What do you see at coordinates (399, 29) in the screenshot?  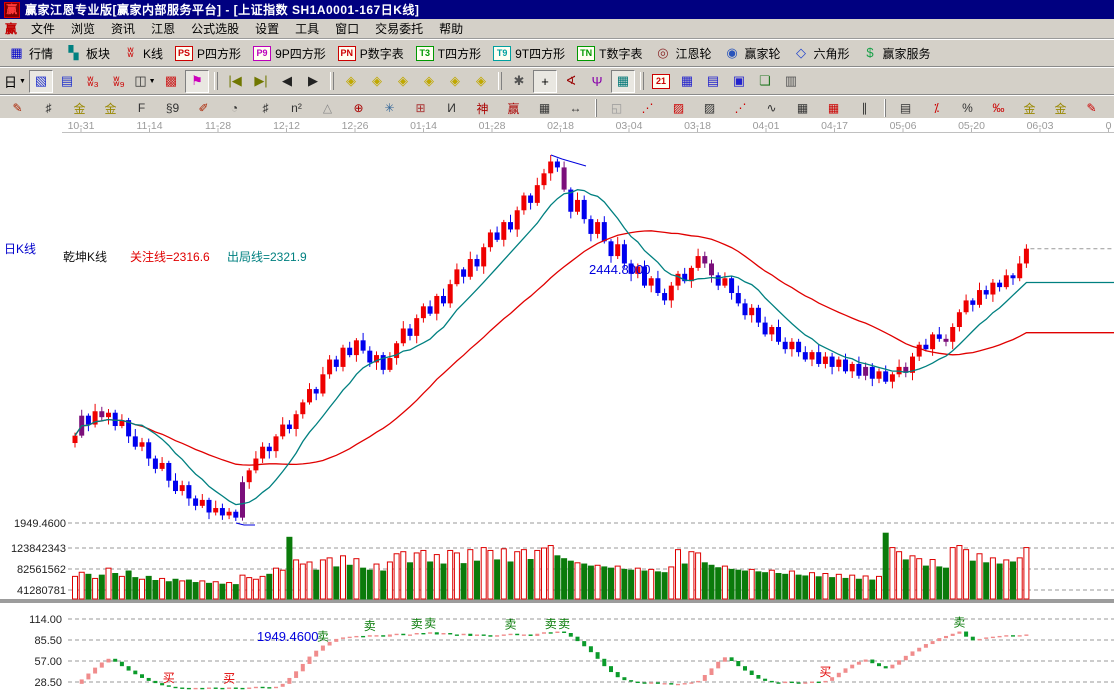 I see `menu-item-交易委托: 交易委托` at bounding box center [399, 29].